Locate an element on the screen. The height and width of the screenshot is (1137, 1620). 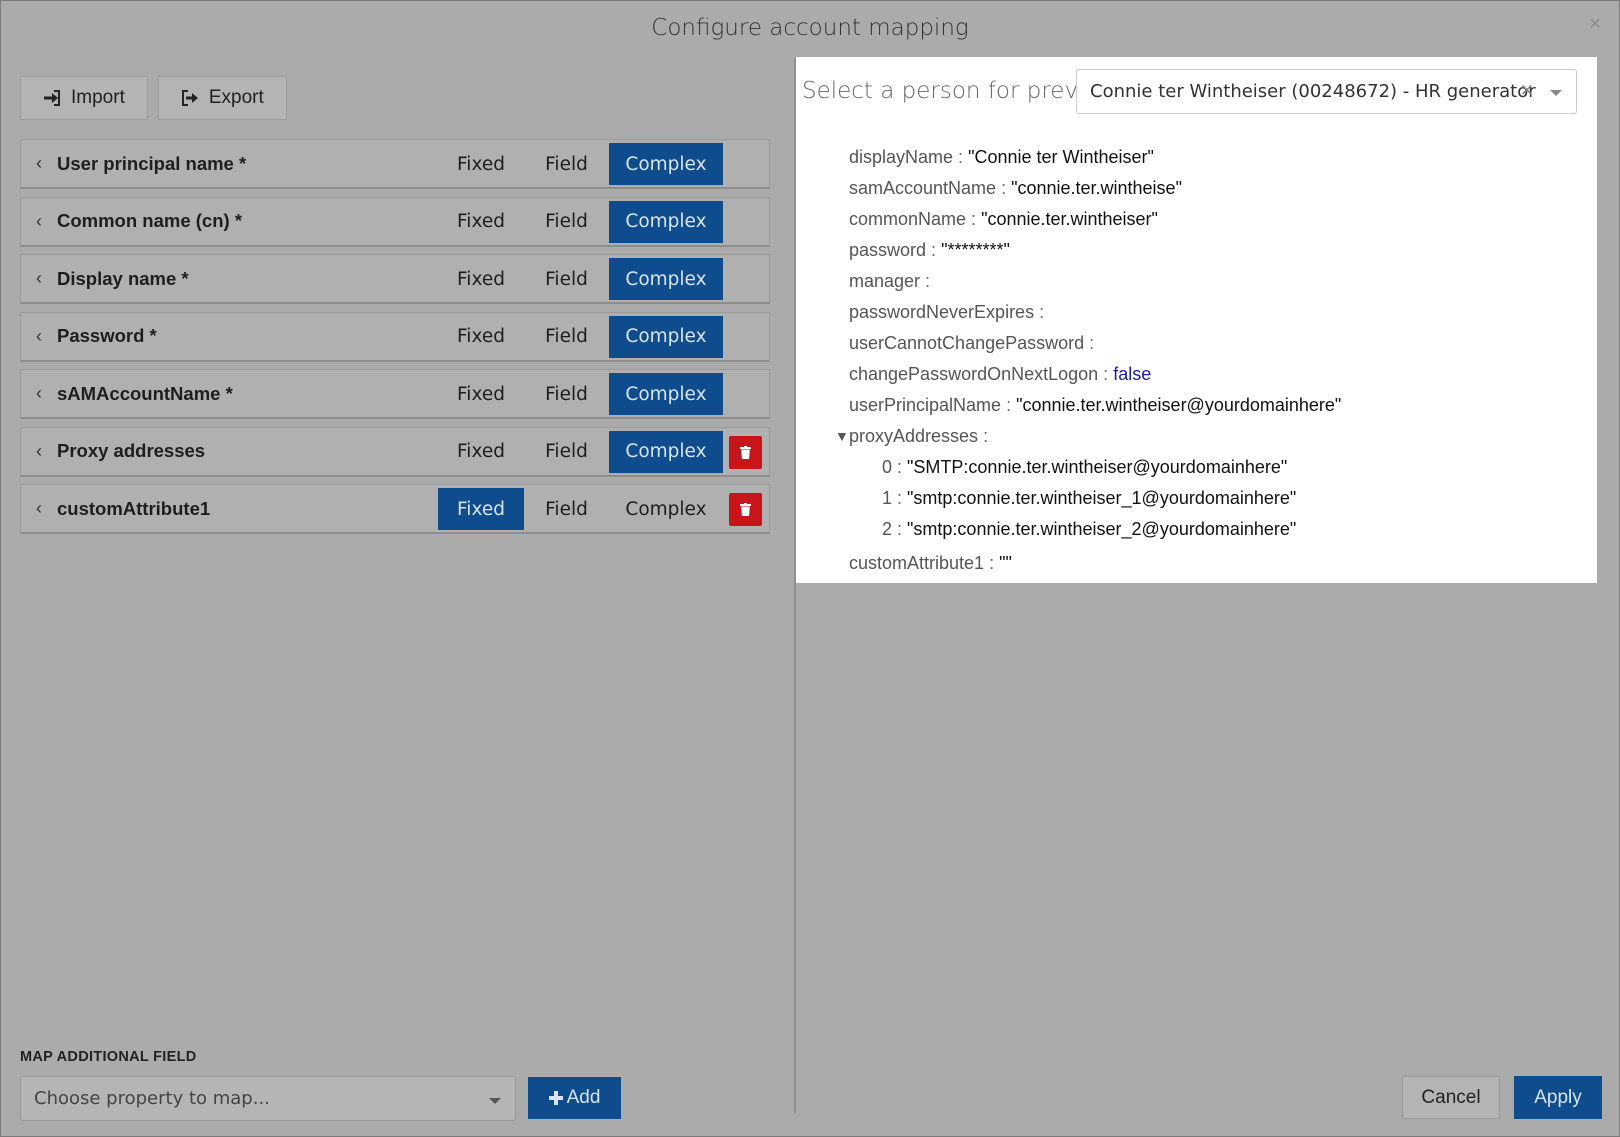
dialog-title: Configure account mapping is located at coordinates (810, 28).